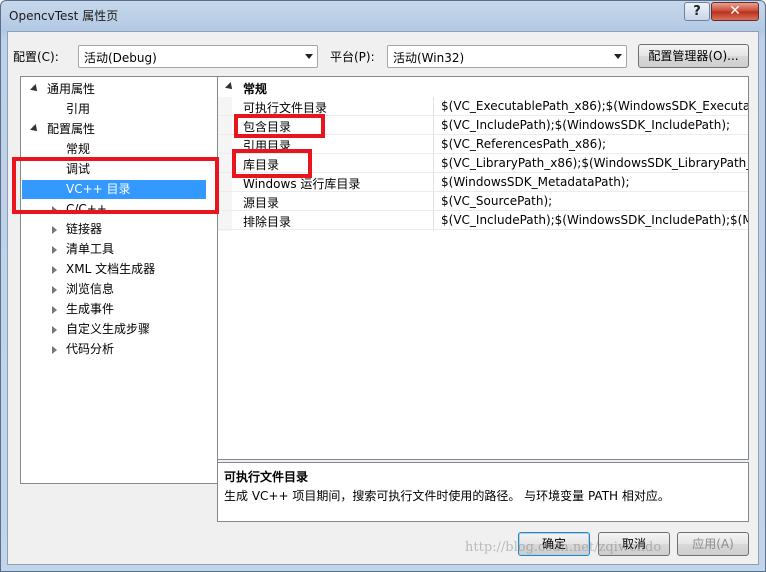 The image size is (766, 572). I want to click on tree-item-configuration-properties: 配置属性, so click(119, 129).